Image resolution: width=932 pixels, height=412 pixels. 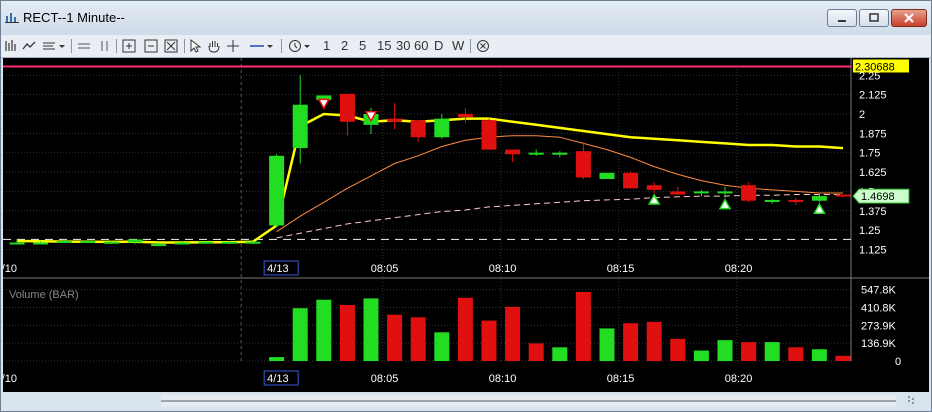 I want to click on window-title: RECT--1 Minute--, so click(x=74, y=17).